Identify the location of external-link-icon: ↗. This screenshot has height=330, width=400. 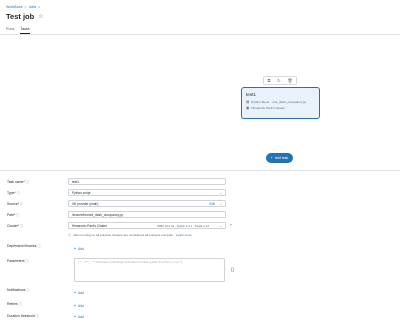
(230, 225).